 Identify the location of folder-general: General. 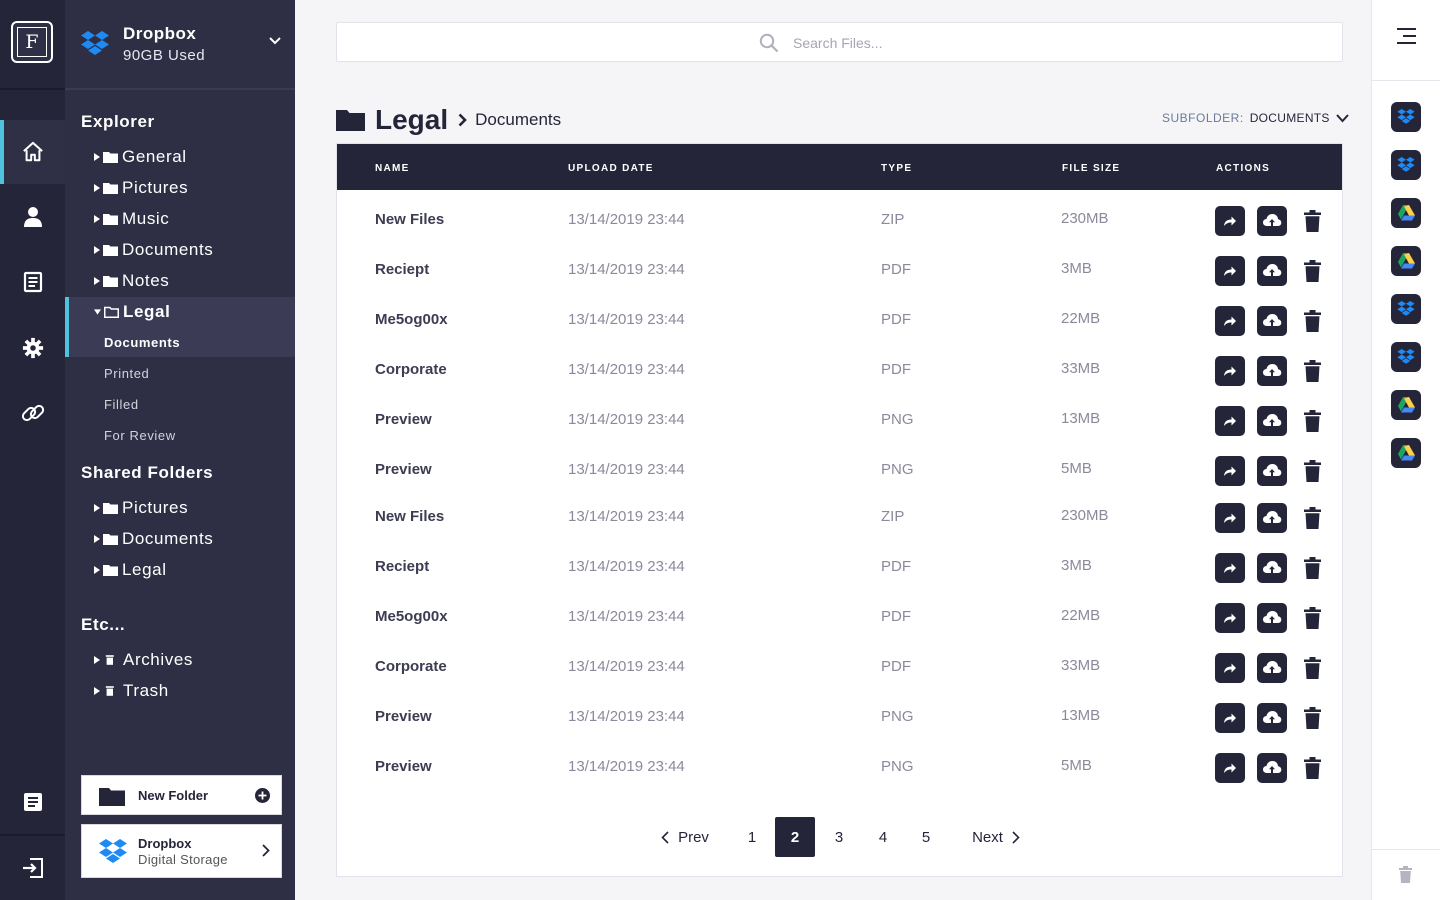
(180, 157).